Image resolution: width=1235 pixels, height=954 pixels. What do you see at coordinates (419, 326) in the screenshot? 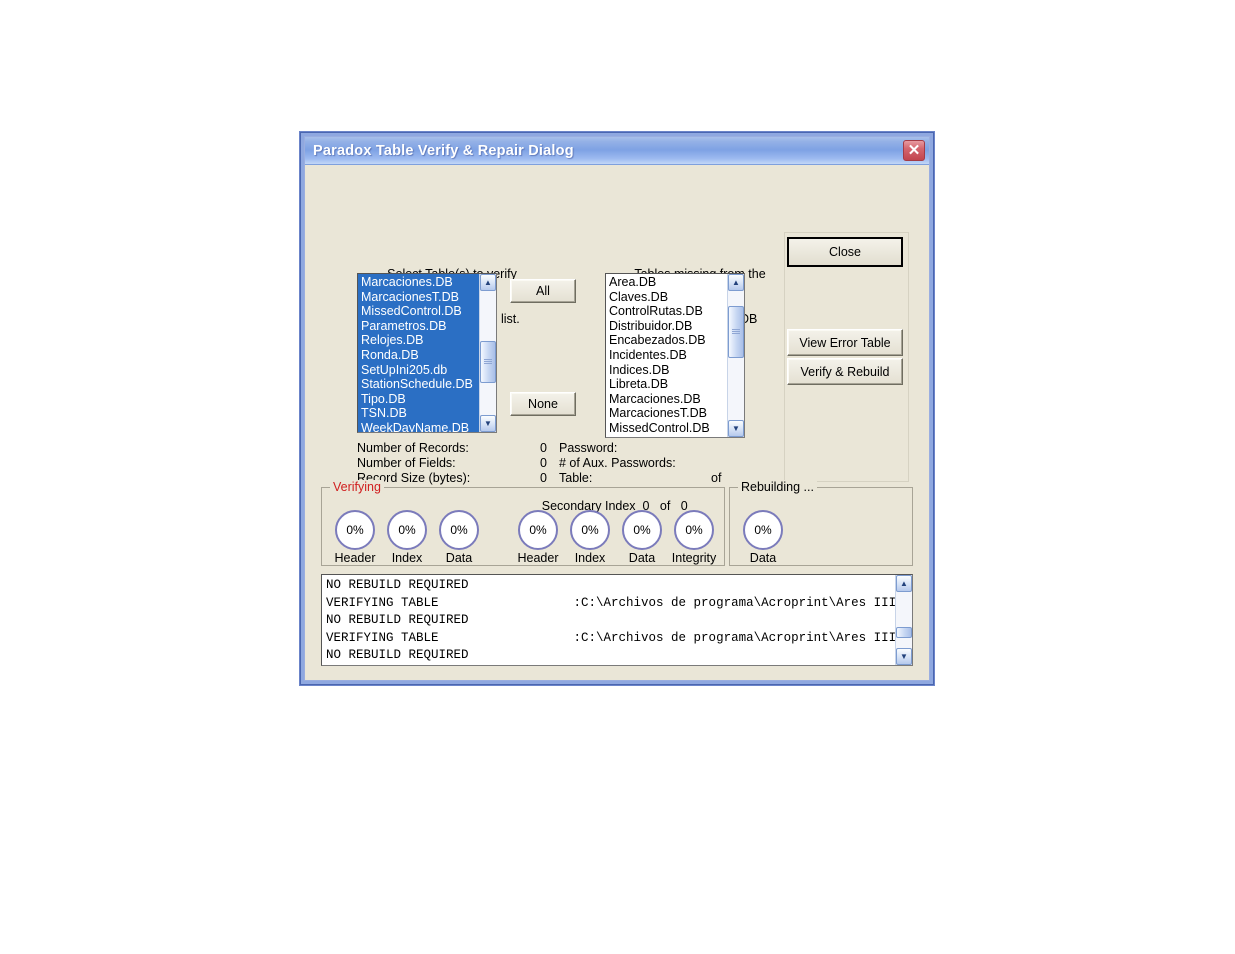
I see `list-item: Parametros.DB` at bounding box center [419, 326].